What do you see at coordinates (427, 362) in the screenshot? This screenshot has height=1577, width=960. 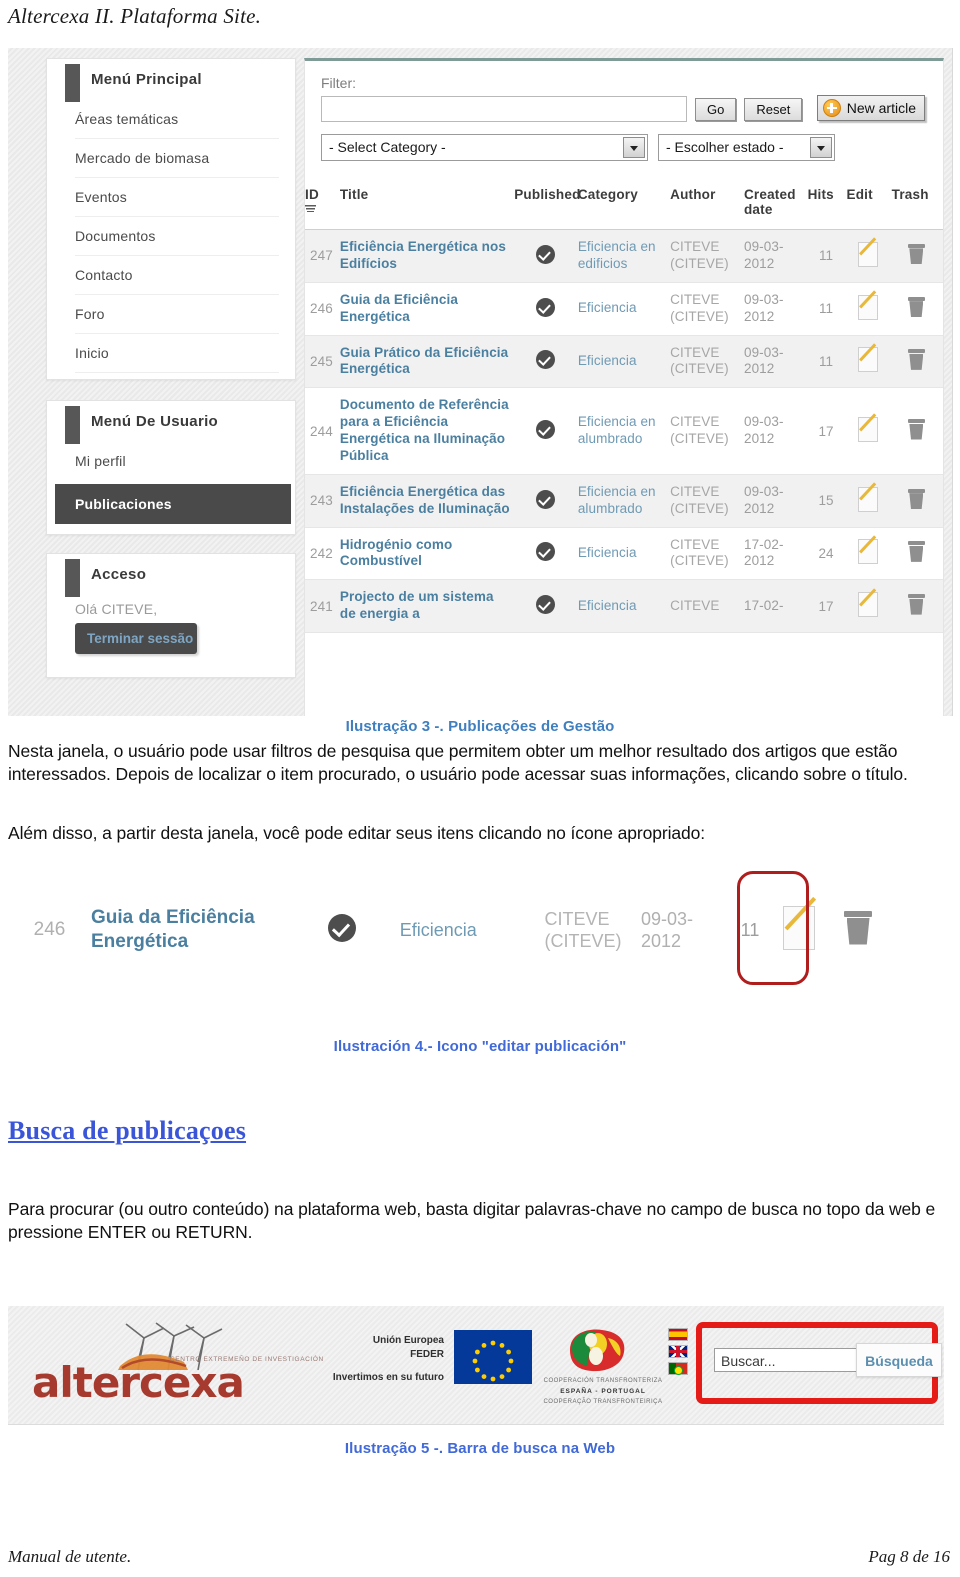 I see `cell-title: Guia Prático da Eficiência Energética` at bounding box center [427, 362].